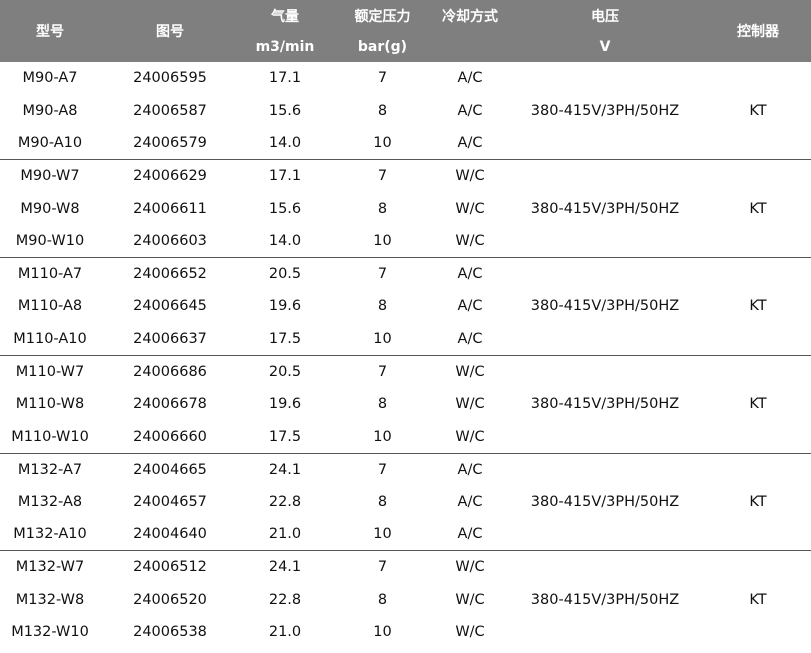 The width and height of the screenshot is (811, 653). Describe the element at coordinates (605, 46) in the screenshot. I see `header-voltage-unit: V` at that location.